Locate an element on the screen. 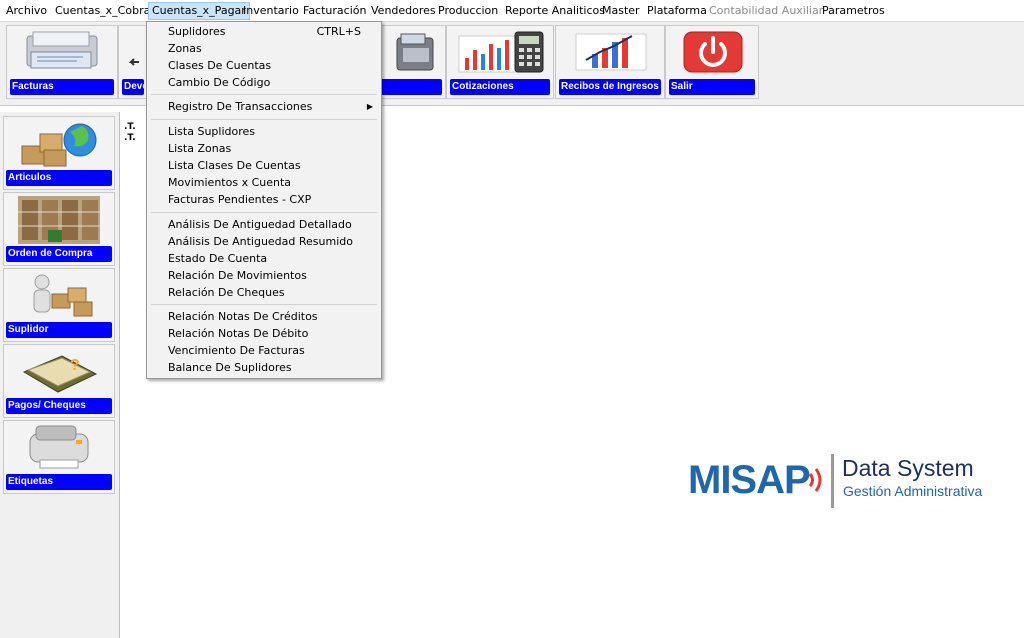 This screenshot has height=638, width=1024. menu-item-analisis-antiguedad-detallado: Análisis De Antiguedad Detallado is located at coordinates (264, 224).